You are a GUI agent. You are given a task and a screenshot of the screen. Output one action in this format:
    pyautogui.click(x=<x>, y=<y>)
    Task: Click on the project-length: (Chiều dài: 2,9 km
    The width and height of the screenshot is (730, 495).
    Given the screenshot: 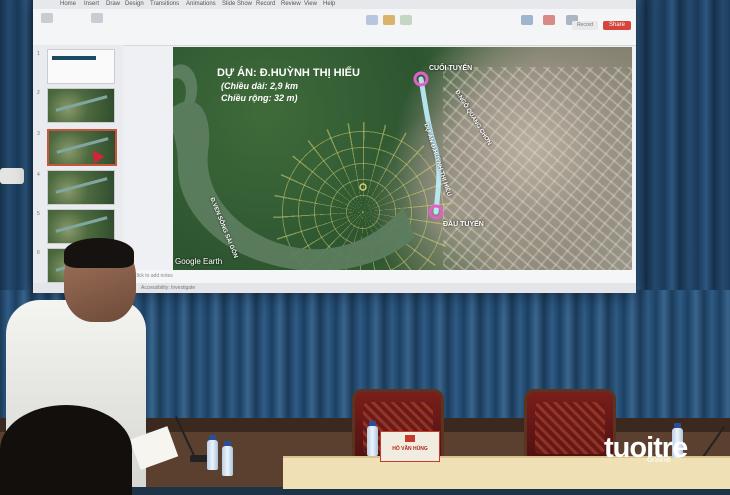 What is the action you would take?
    pyautogui.click(x=260, y=86)
    